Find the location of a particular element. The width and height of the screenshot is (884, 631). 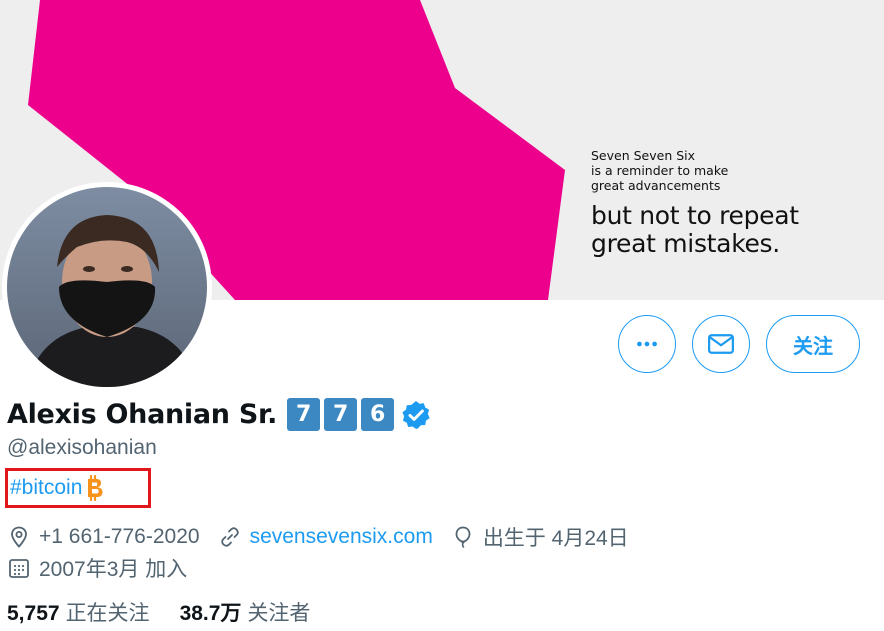

more-horizontal-icon is located at coordinates (647, 344).